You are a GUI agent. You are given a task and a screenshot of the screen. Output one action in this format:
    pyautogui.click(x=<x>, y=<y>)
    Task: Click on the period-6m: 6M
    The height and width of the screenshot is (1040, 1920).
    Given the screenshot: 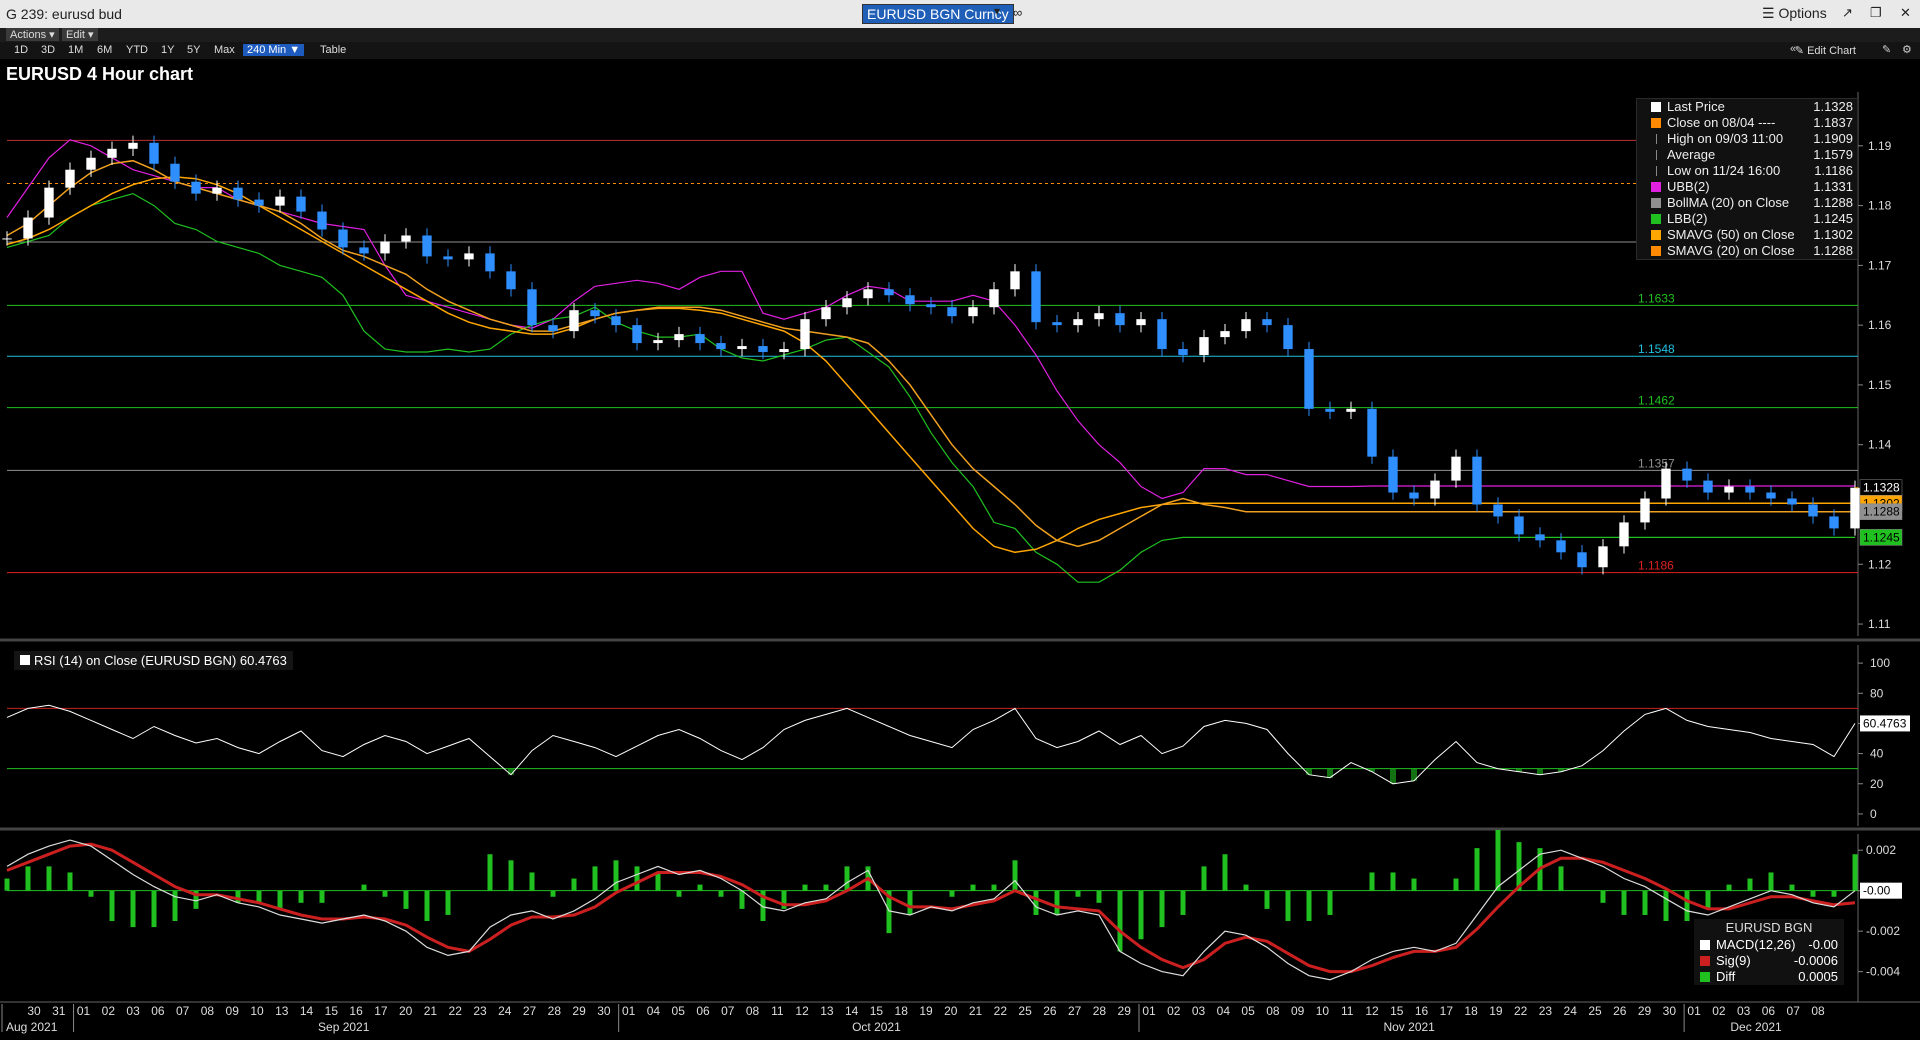 What is the action you would take?
    pyautogui.click(x=104, y=50)
    